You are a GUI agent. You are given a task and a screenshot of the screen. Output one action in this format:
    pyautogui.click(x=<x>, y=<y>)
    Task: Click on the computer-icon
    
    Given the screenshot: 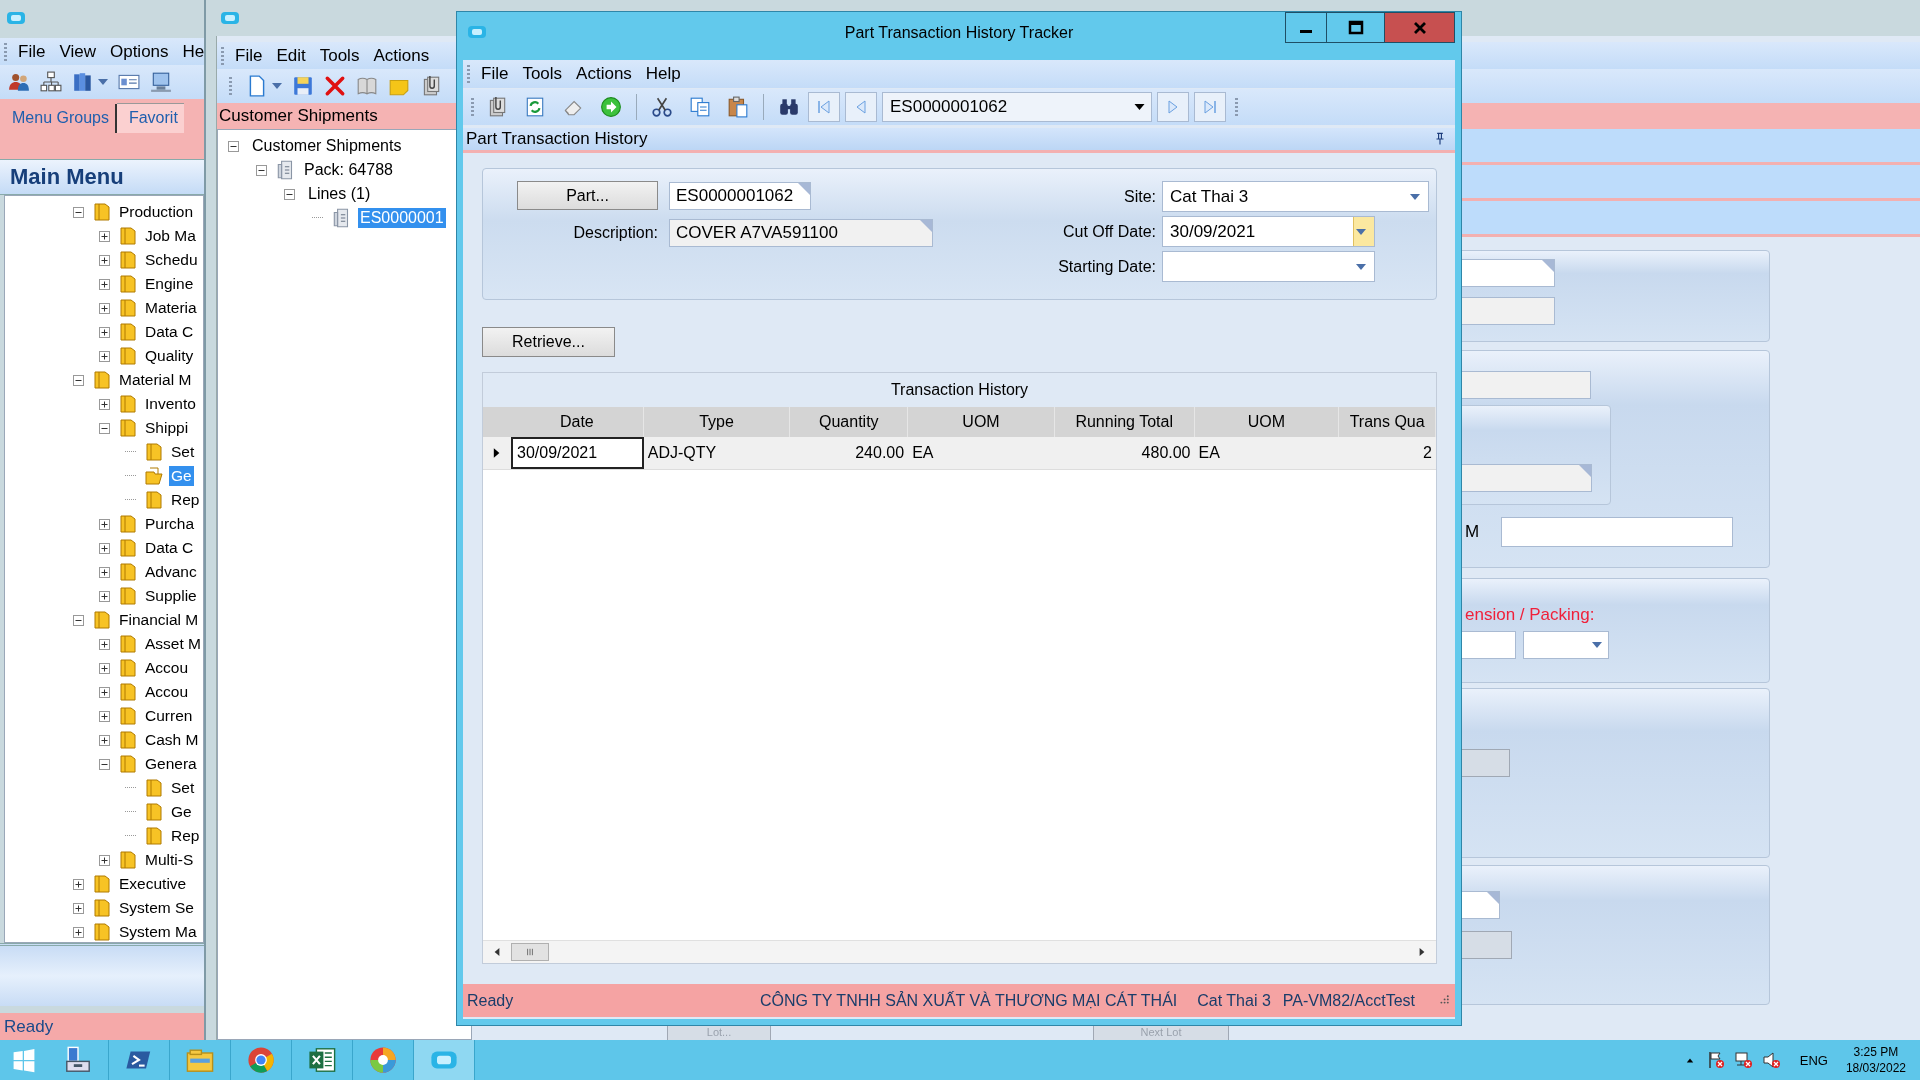 What is the action you would take?
    pyautogui.click(x=161, y=82)
    